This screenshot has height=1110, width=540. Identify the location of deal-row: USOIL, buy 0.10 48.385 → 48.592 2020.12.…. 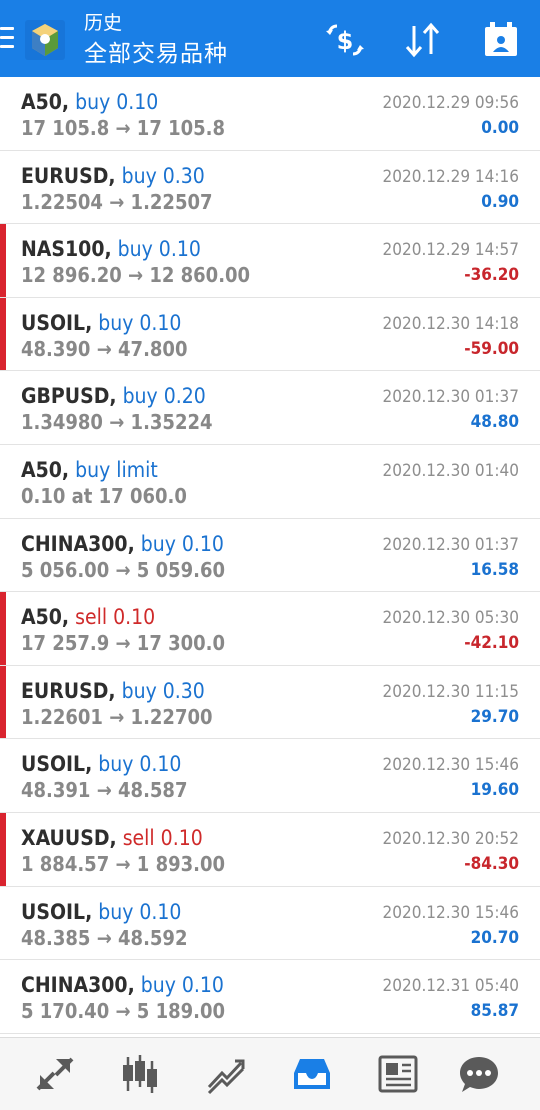
(270, 923).